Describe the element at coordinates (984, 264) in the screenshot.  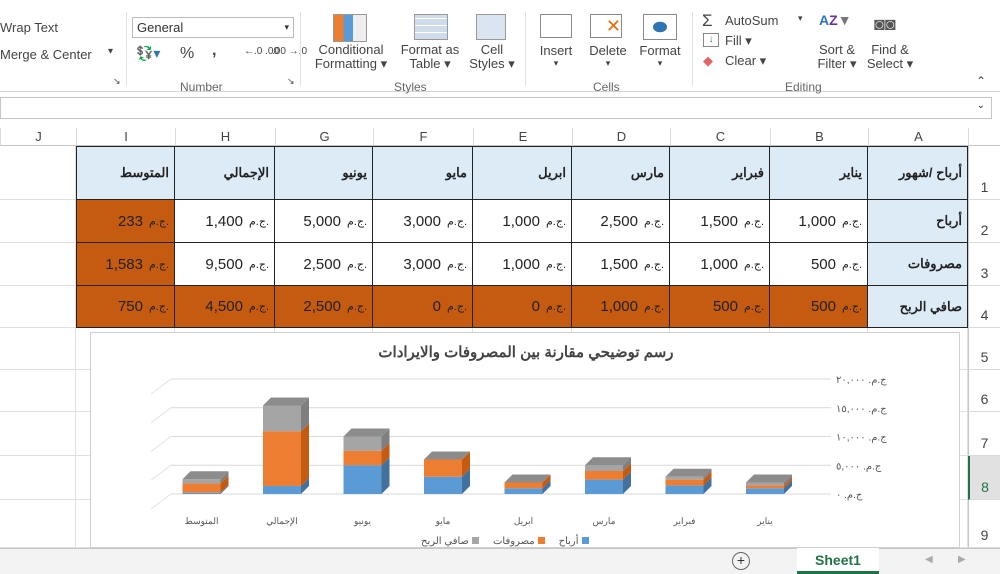
I see `row-header-3: 3` at that location.